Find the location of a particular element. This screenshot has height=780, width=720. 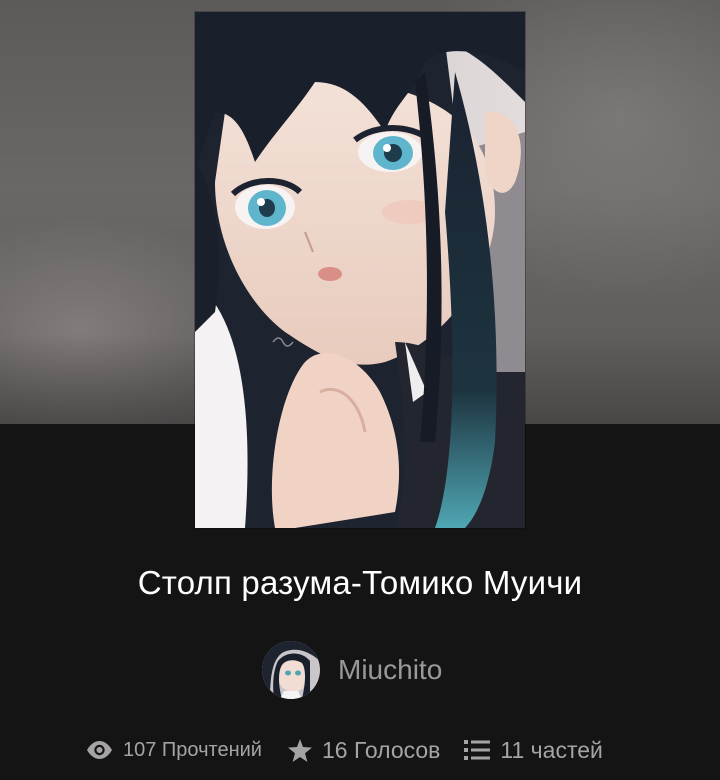

star-icon is located at coordinates (299, 750).